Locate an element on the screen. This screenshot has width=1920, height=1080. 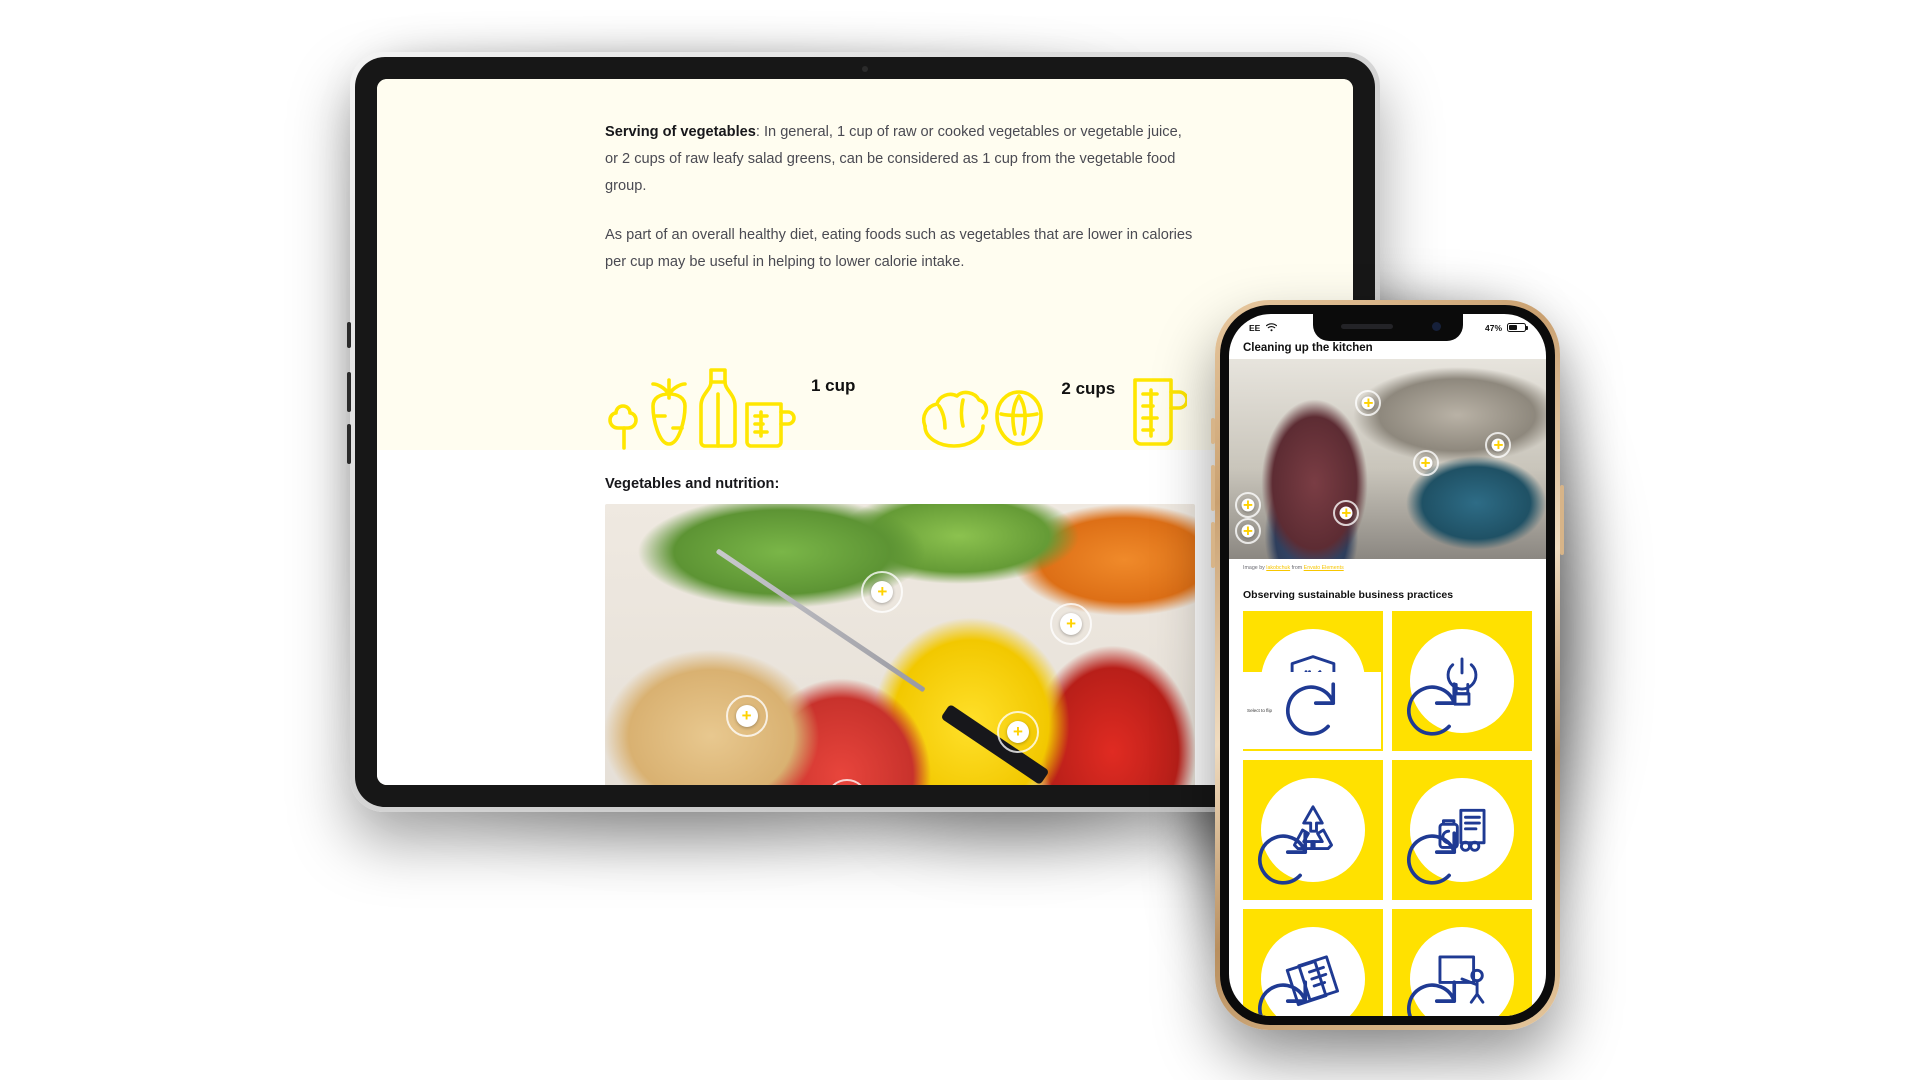
battery-icon is located at coordinates (1517, 327).